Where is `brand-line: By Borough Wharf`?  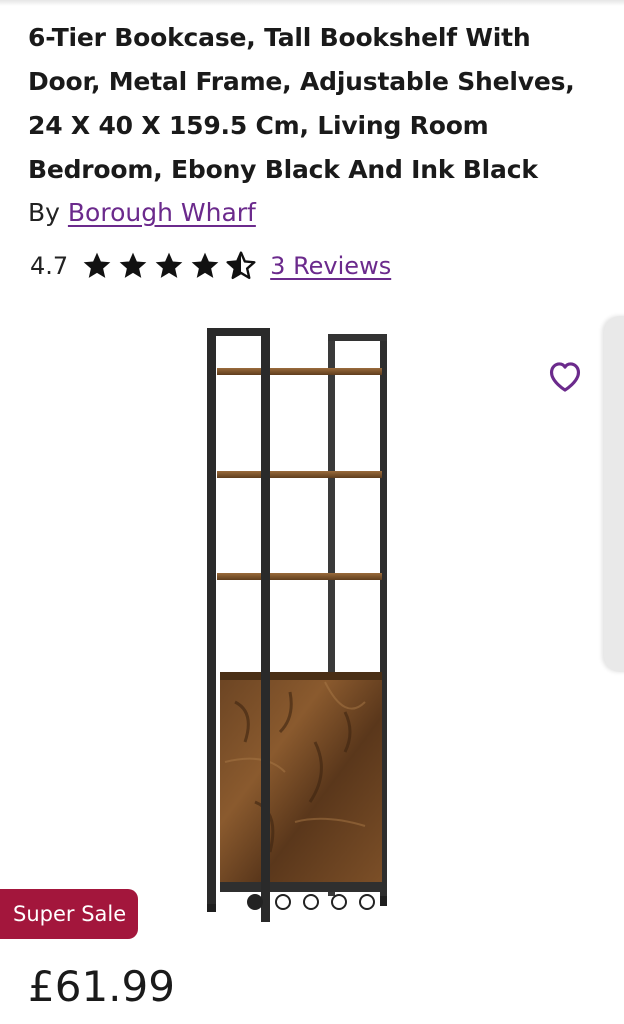
brand-line: By Borough Wharf is located at coordinates (142, 212).